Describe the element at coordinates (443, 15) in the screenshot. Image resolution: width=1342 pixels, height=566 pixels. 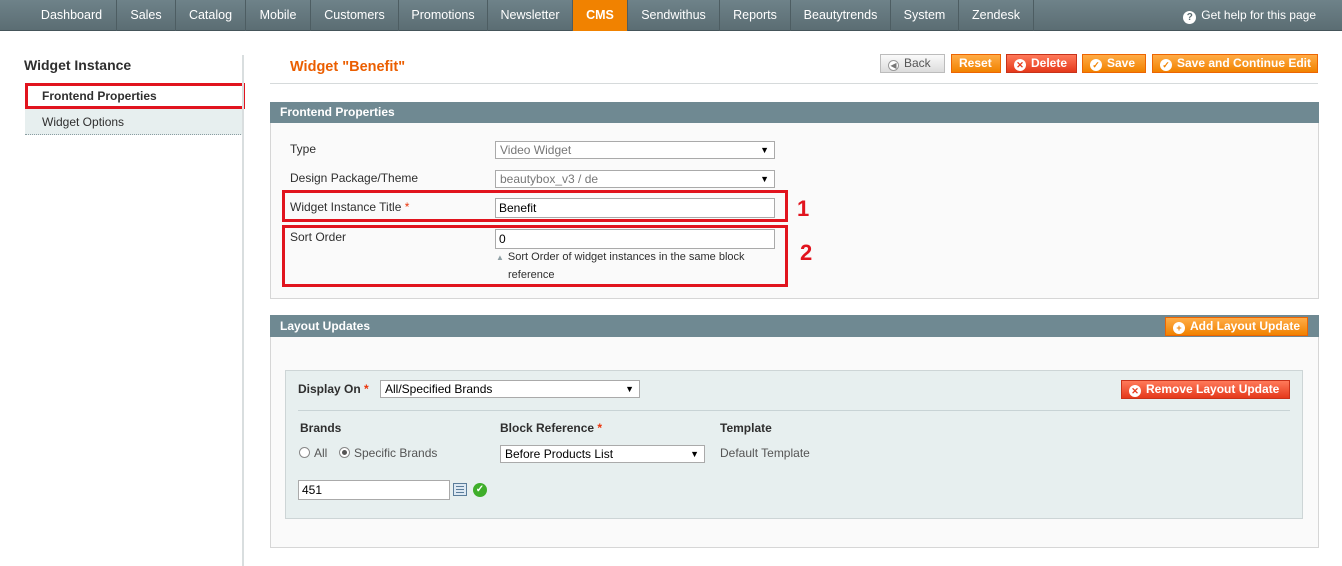
I see `nav-promotions: Promotions` at that location.